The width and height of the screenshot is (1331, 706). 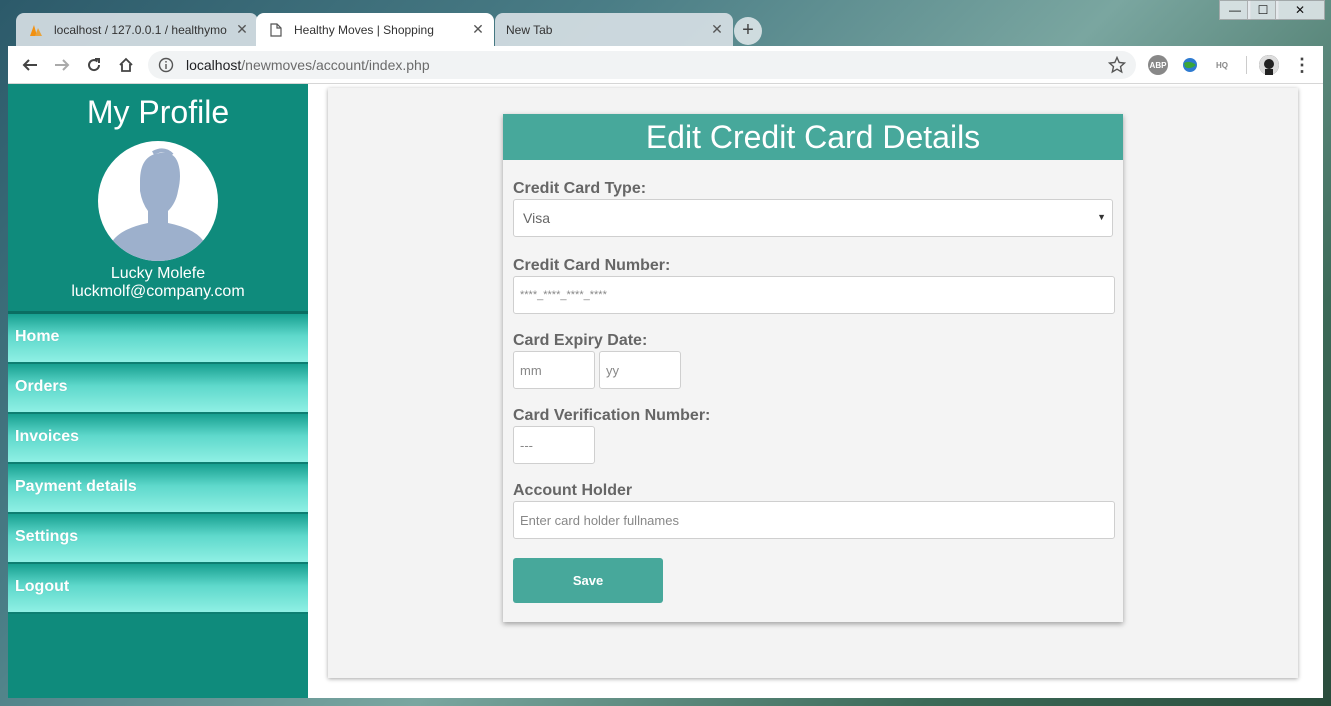 I want to click on avatar, so click(x=158, y=201).